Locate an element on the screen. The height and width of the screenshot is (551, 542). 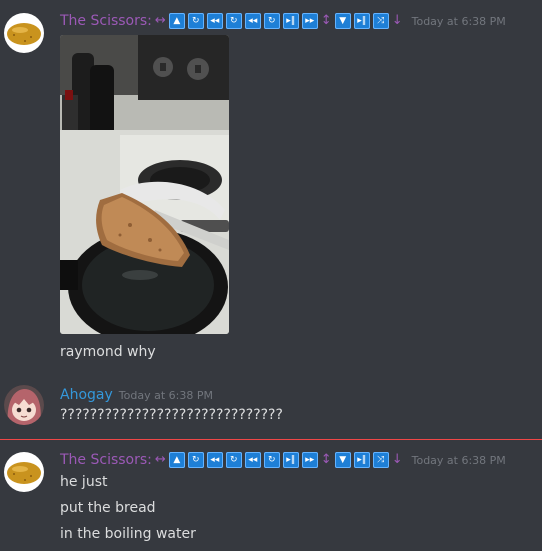
message-line: put the bread is located at coordinates (108, 508).